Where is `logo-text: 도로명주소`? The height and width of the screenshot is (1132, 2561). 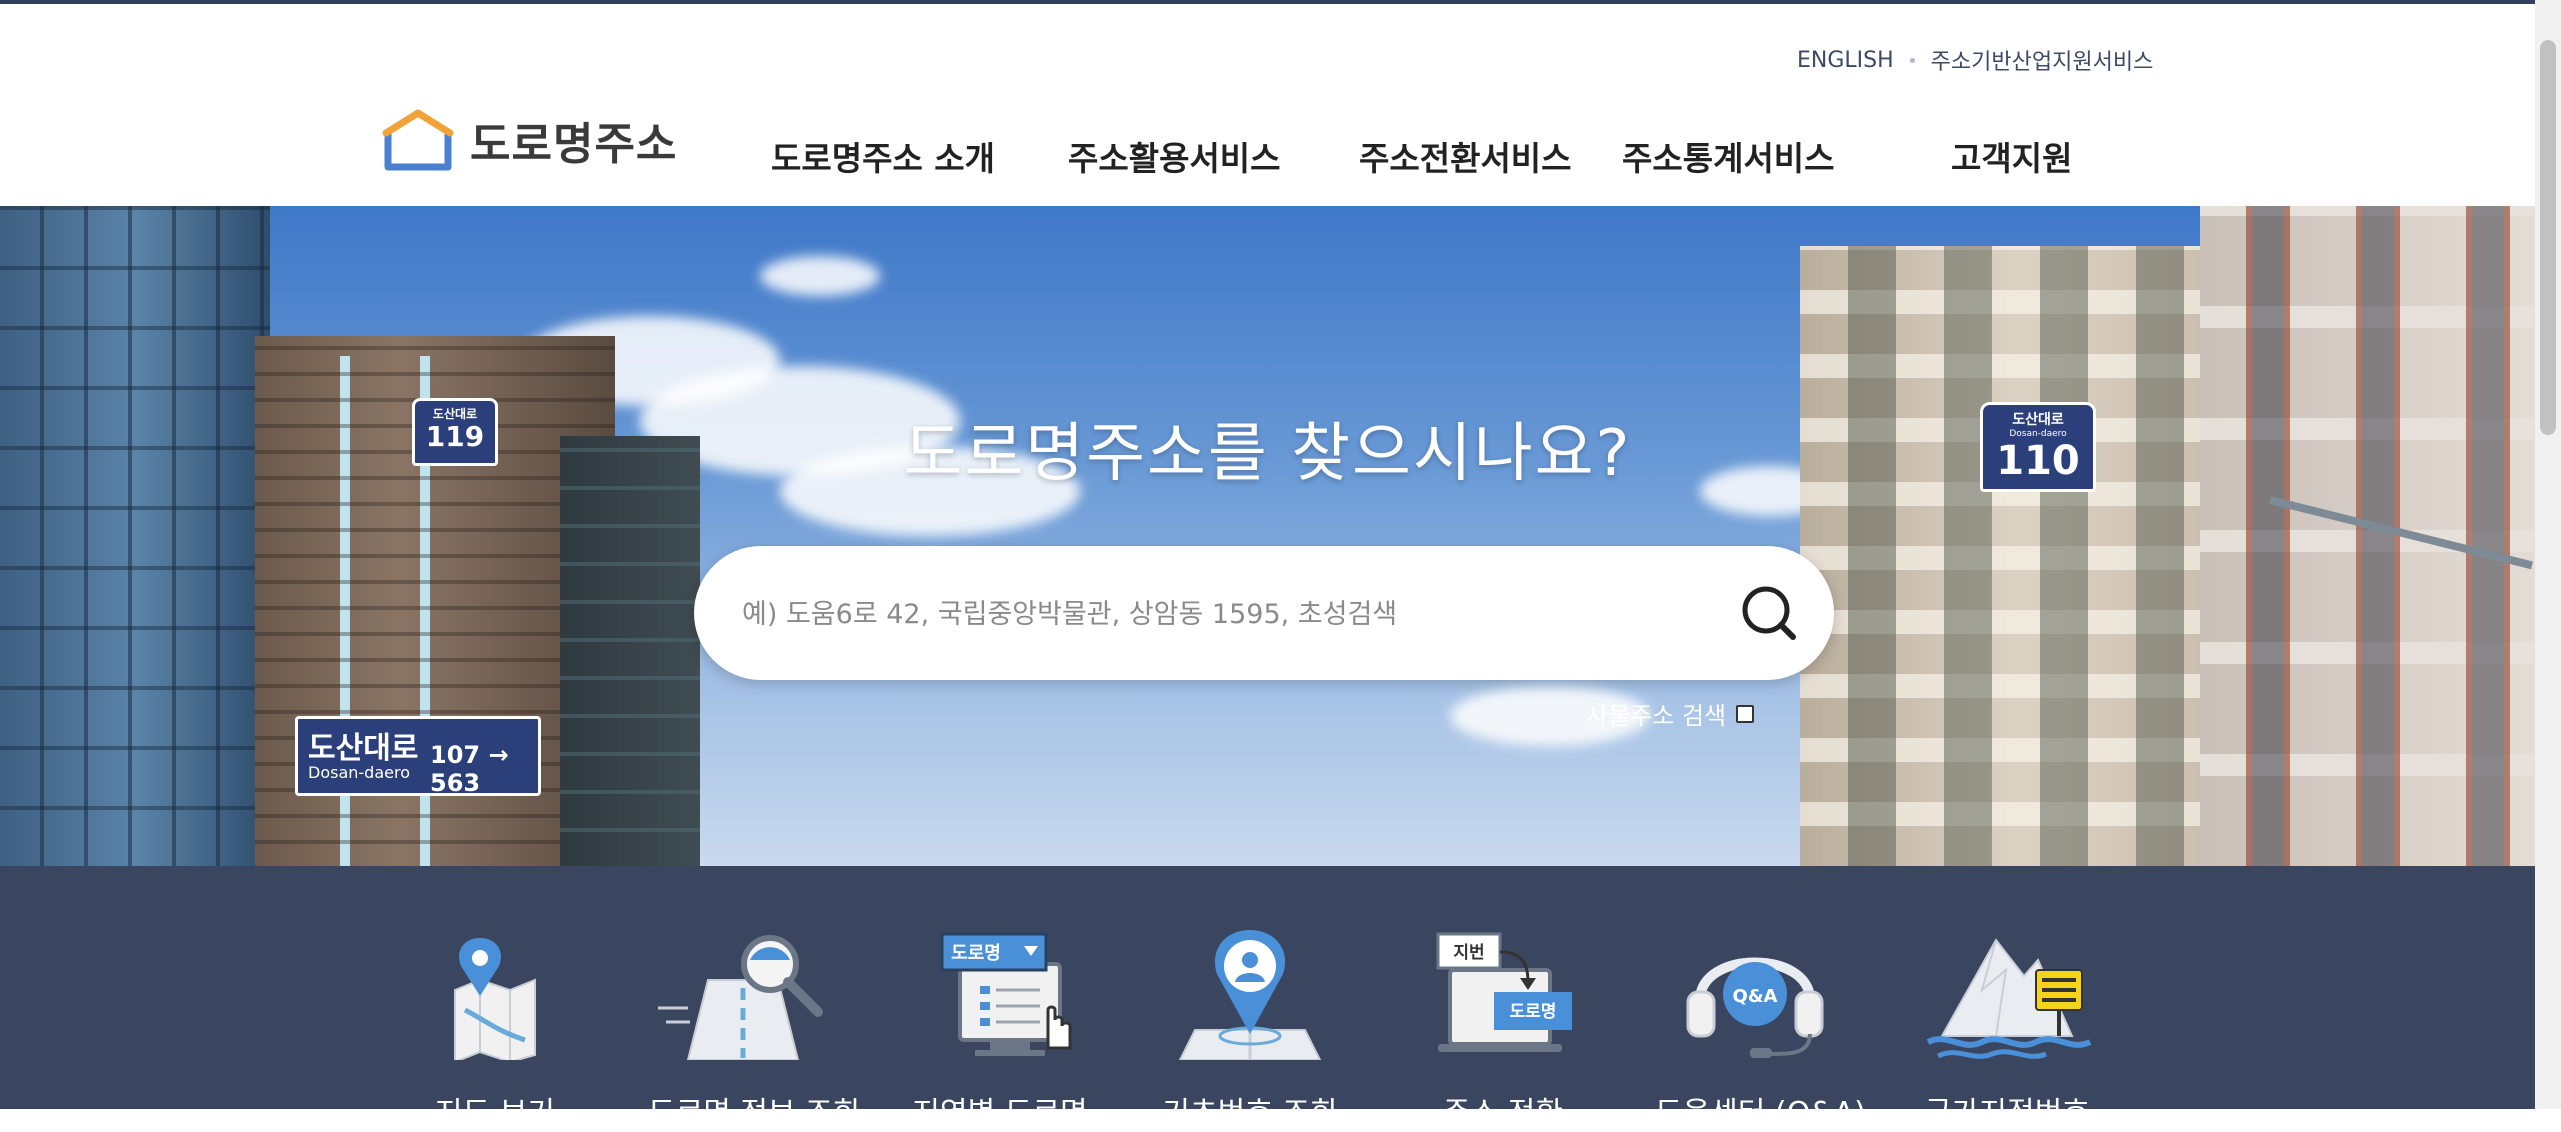
logo-text: 도로명주소 is located at coordinates (574, 144).